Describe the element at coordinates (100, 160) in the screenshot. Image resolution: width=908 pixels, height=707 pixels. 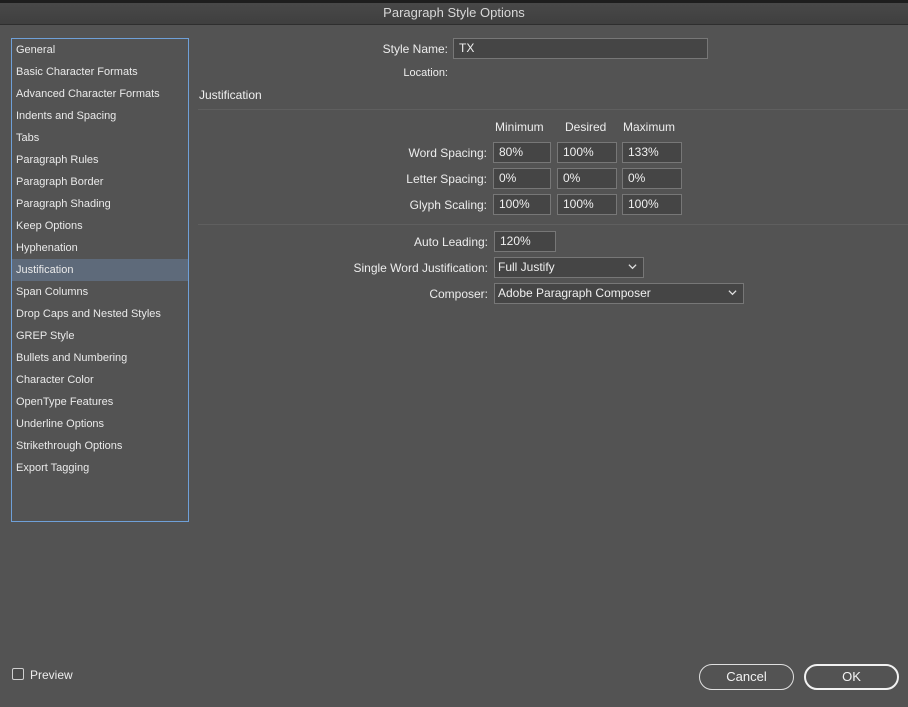
I see `sidebar-item-paragraph-rules: Paragraph Rules` at that location.